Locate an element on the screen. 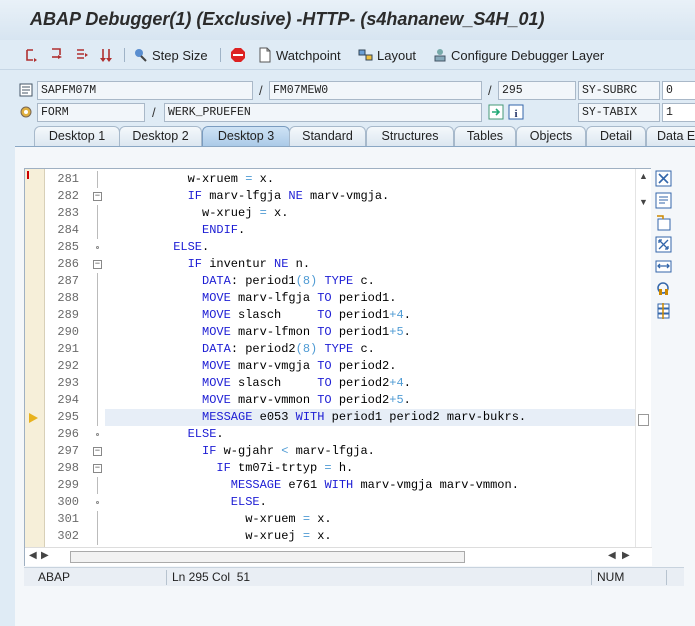 This screenshot has height=626, width=695. code-line: 285 ELSE. is located at coordinates (338, 247).